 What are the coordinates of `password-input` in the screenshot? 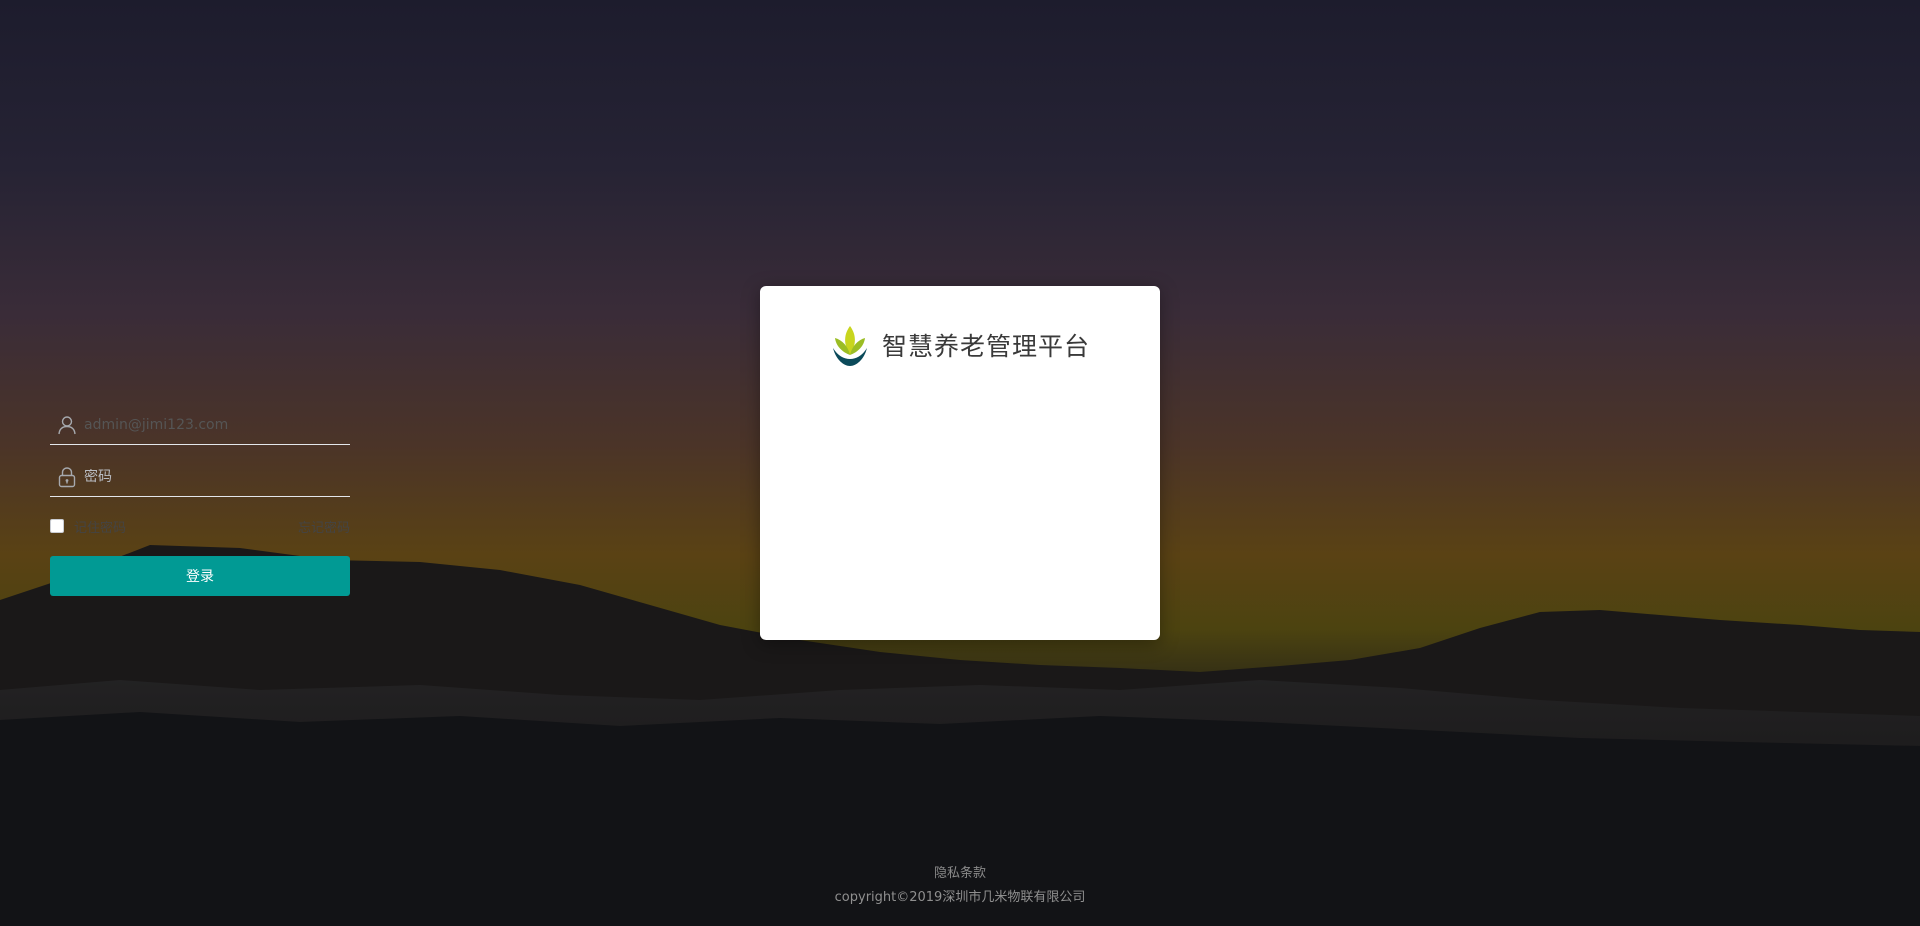 It's located at (209, 477).